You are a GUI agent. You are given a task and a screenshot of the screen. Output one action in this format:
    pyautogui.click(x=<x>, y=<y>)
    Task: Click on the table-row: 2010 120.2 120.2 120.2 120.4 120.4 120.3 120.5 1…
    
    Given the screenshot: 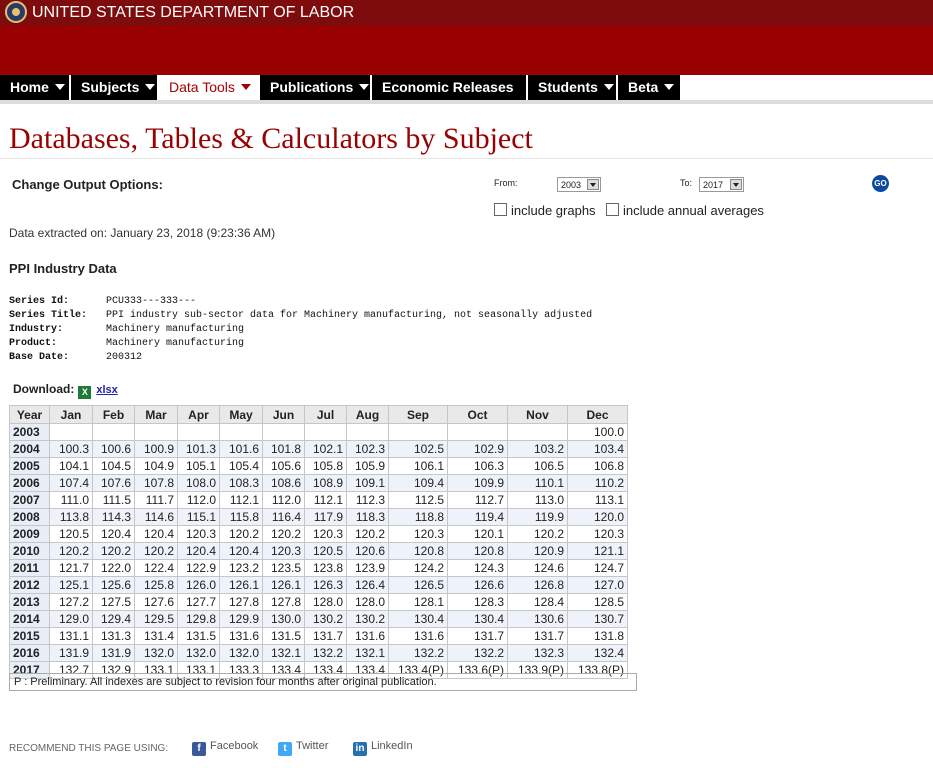 What is the action you would take?
    pyautogui.click(x=318, y=551)
    